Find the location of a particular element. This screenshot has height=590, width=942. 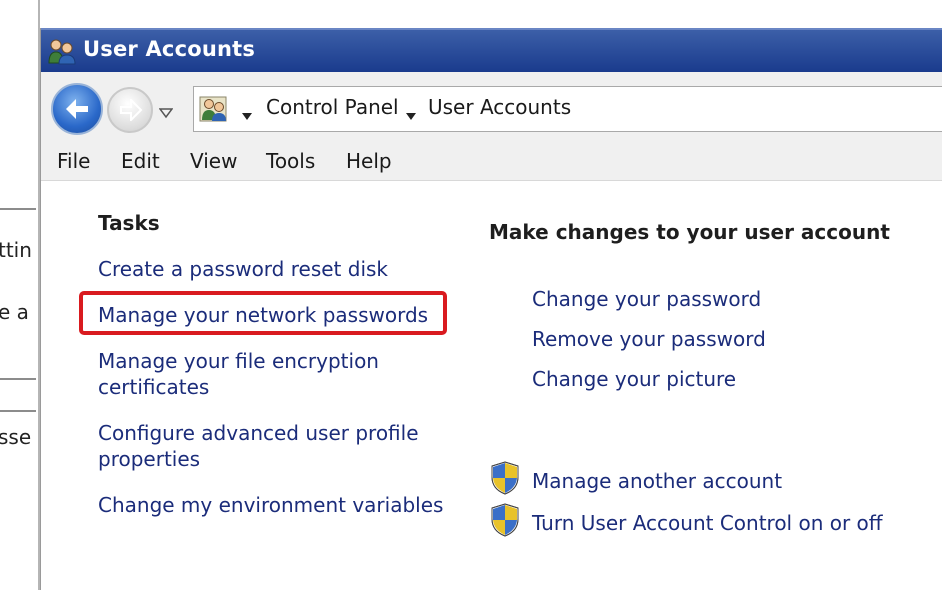

menu-bar: File Edit View Tools Help is located at coordinates (491, 162).